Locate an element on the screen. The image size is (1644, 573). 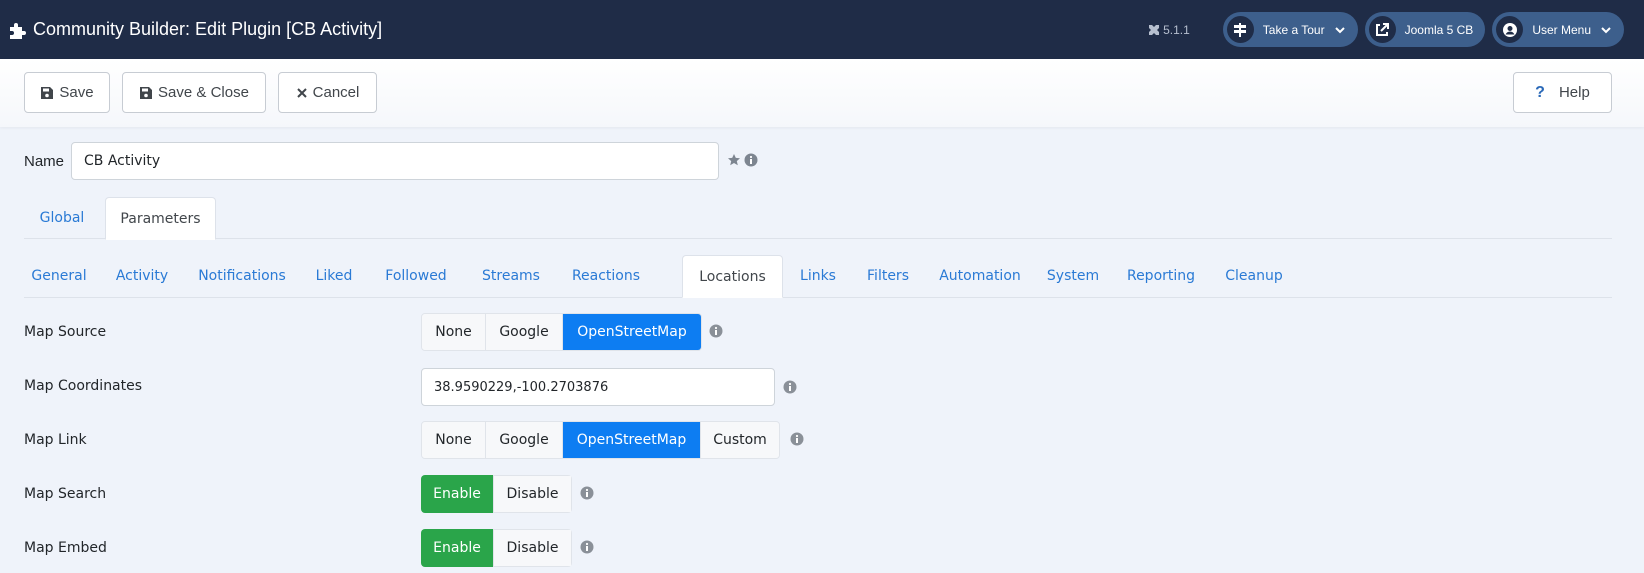
tab-cleanup: Cleanup is located at coordinates (1254, 276).